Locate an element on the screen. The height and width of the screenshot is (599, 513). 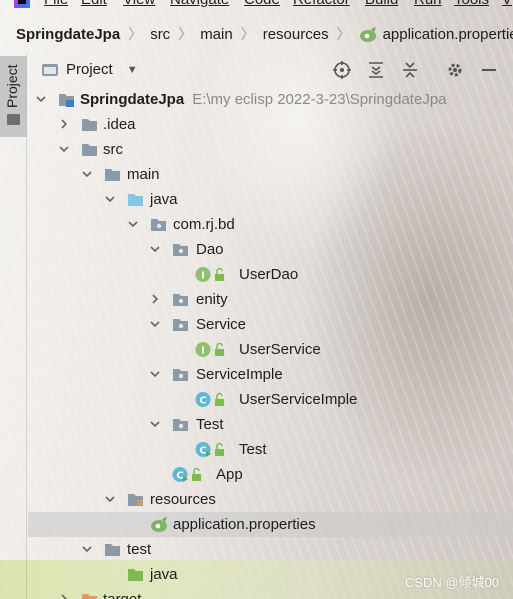
tree-node-test-package: Test is located at coordinates (270, 424).